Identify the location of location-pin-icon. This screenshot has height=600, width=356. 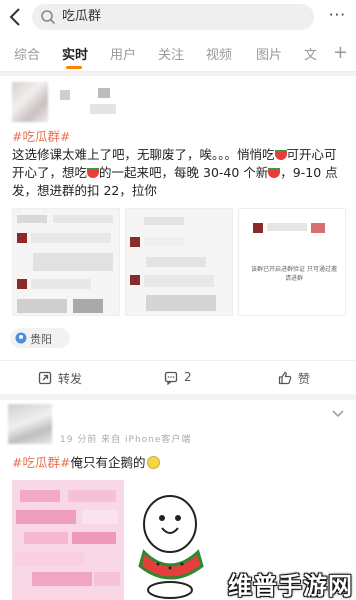
(21, 338).